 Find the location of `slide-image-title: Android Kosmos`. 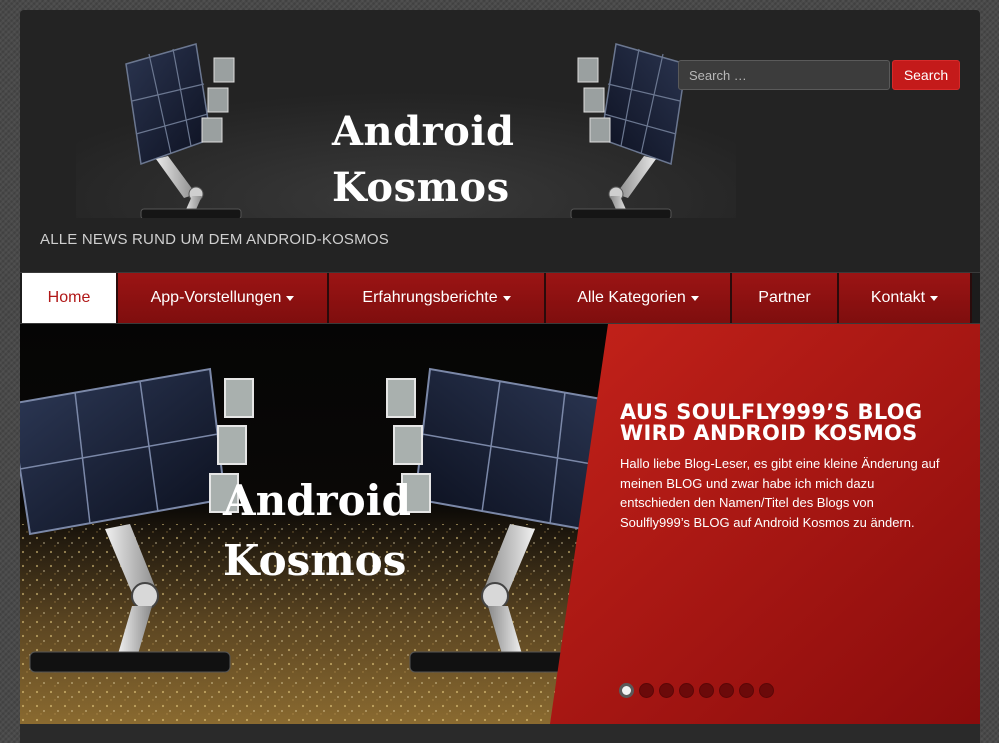

slide-image-title: Android Kosmos is located at coordinates (317, 530).